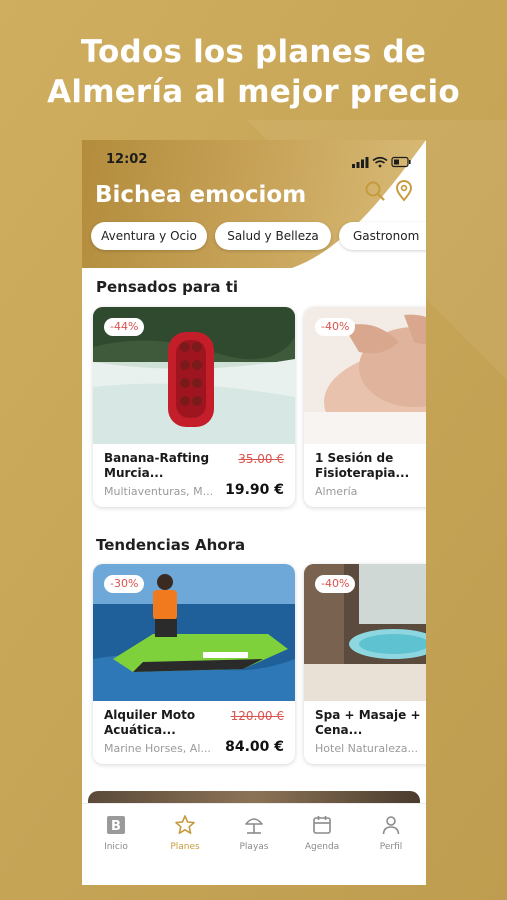  I want to click on chip-salud: Salud y Belleza, so click(273, 236).